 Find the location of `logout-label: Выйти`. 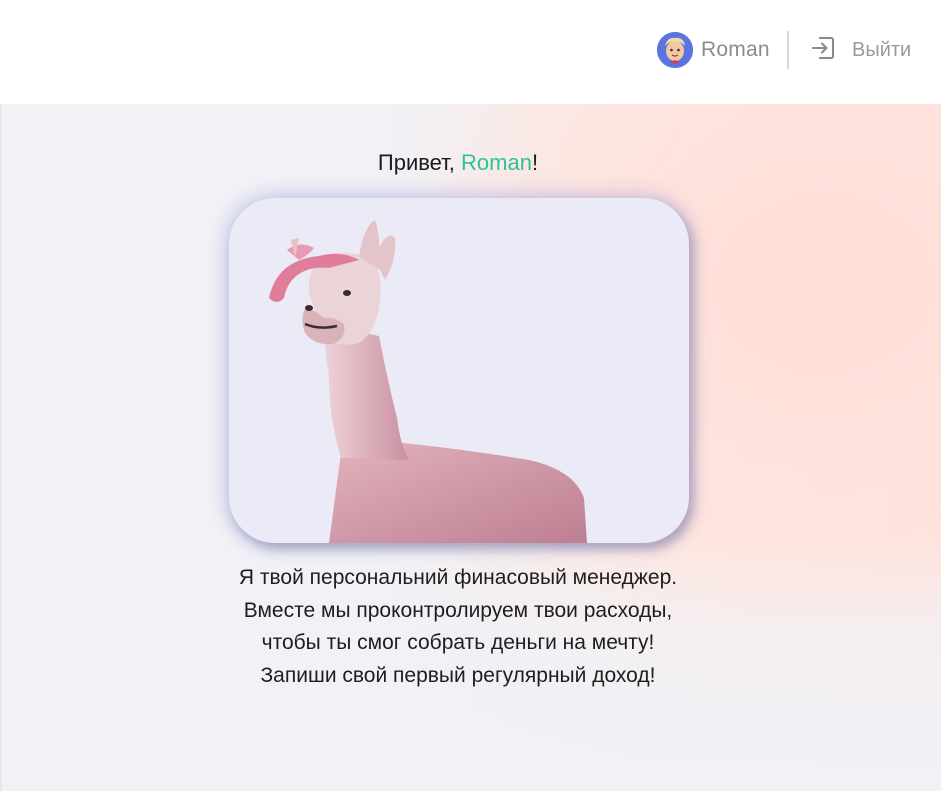

logout-label: Выйти is located at coordinates (881, 50).